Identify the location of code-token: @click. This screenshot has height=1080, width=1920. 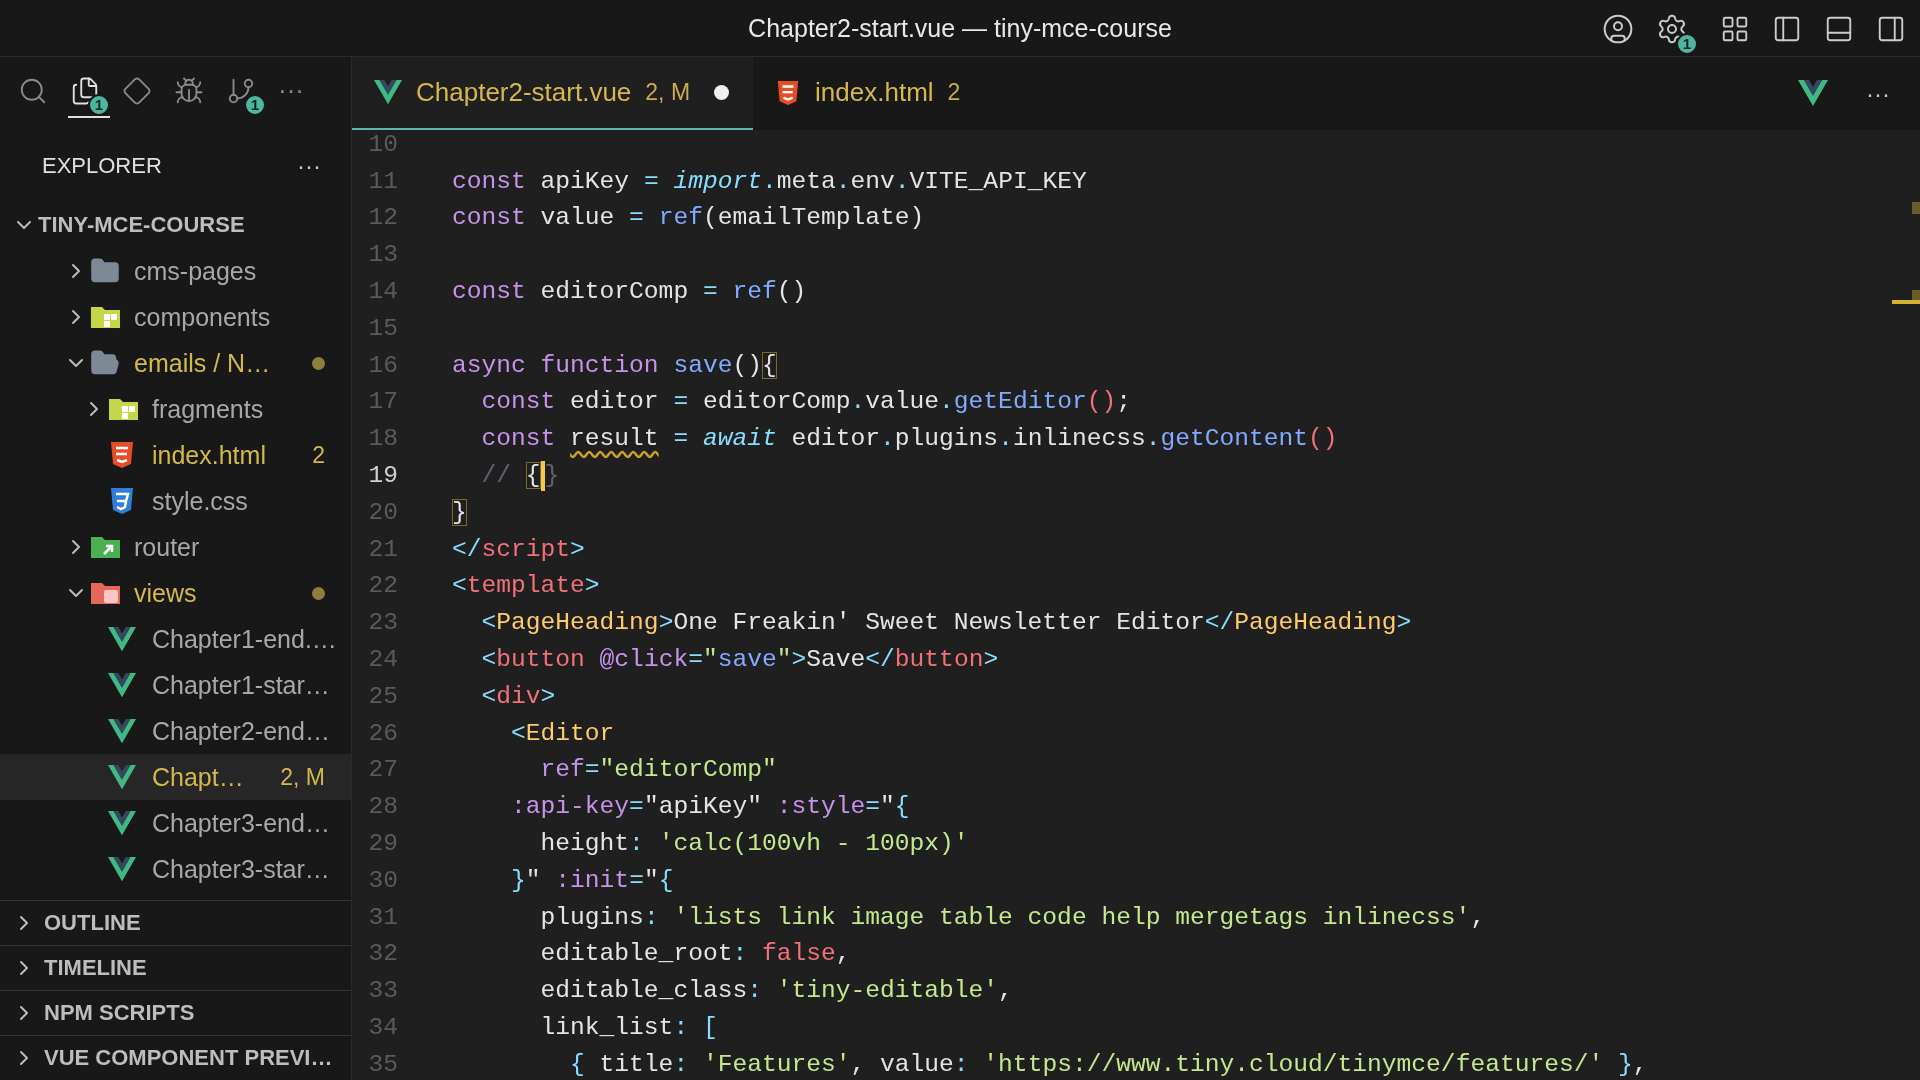
(643, 660).